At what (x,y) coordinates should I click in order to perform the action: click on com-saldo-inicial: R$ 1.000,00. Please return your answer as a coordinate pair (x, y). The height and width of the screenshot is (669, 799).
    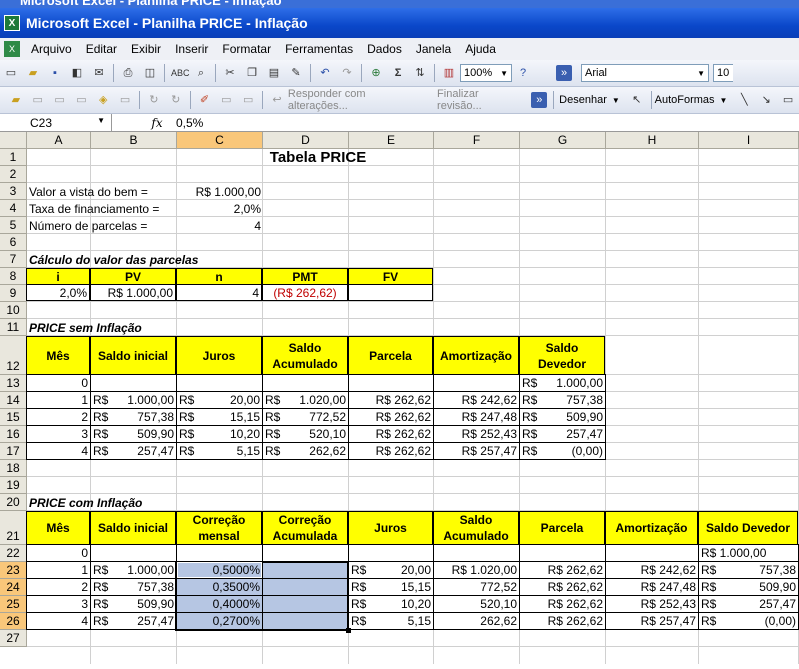
    Looking at the image, I should click on (133, 570).